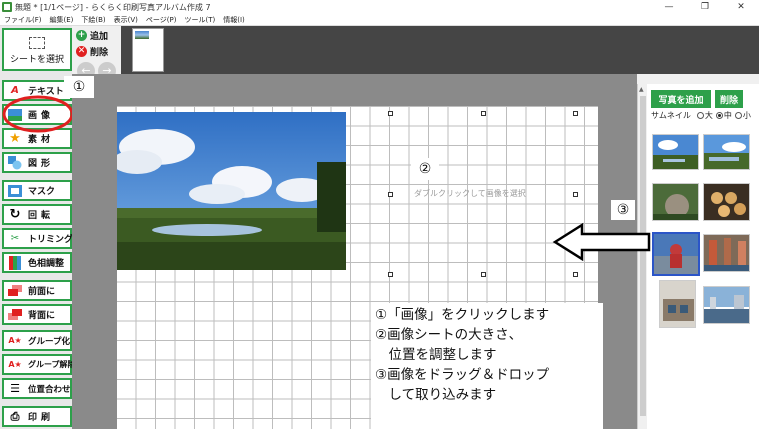 The height and width of the screenshot is (429, 759). Describe the element at coordinates (15, 340) in the screenshot. I see `group-icon: A★` at that location.